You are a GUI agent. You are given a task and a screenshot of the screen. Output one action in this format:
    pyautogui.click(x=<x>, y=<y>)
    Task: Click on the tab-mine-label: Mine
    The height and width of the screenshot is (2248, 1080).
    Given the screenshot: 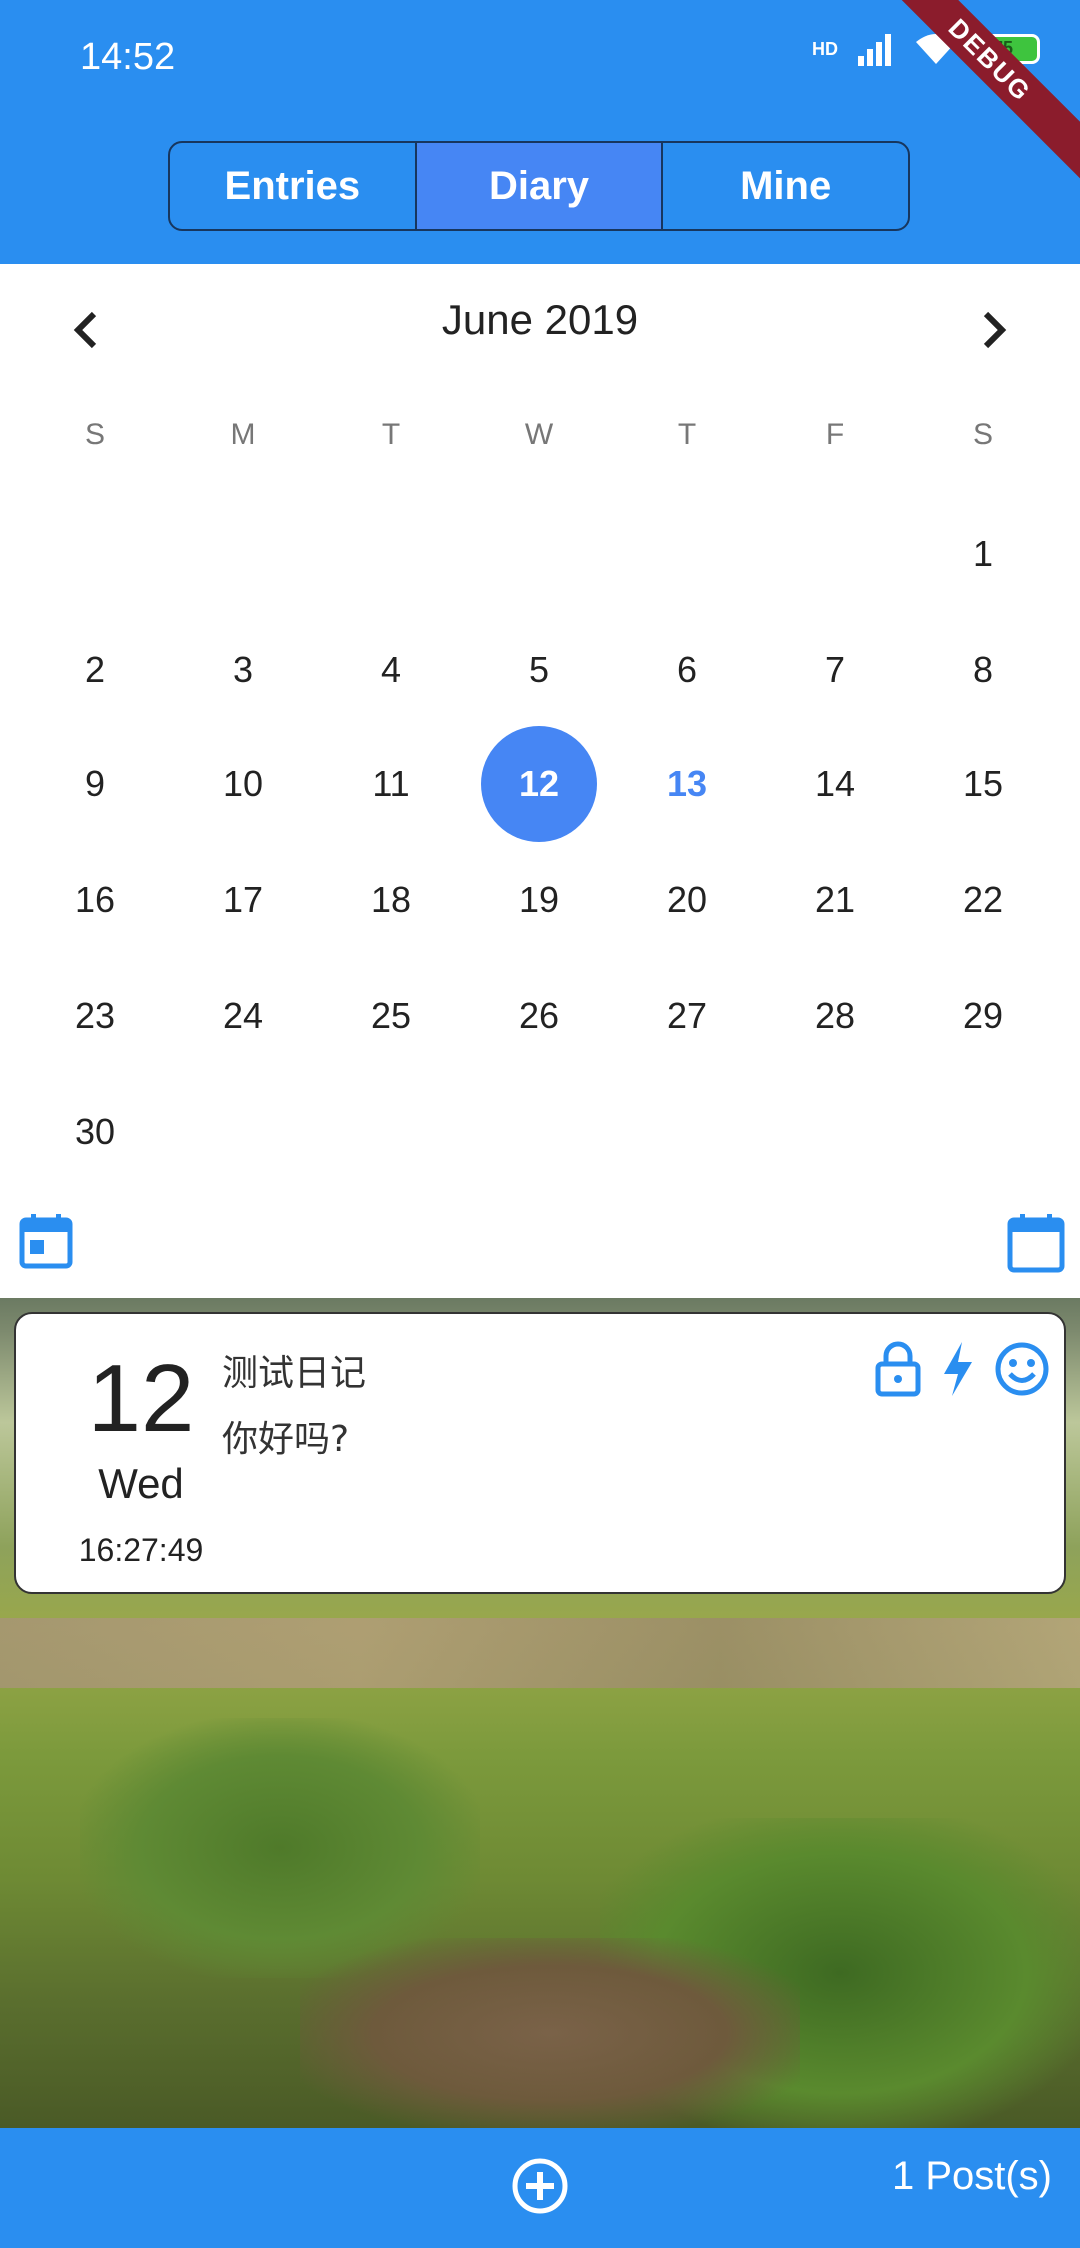 What is the action you would take?
    pyautogui.click(x=786, y=185)
    